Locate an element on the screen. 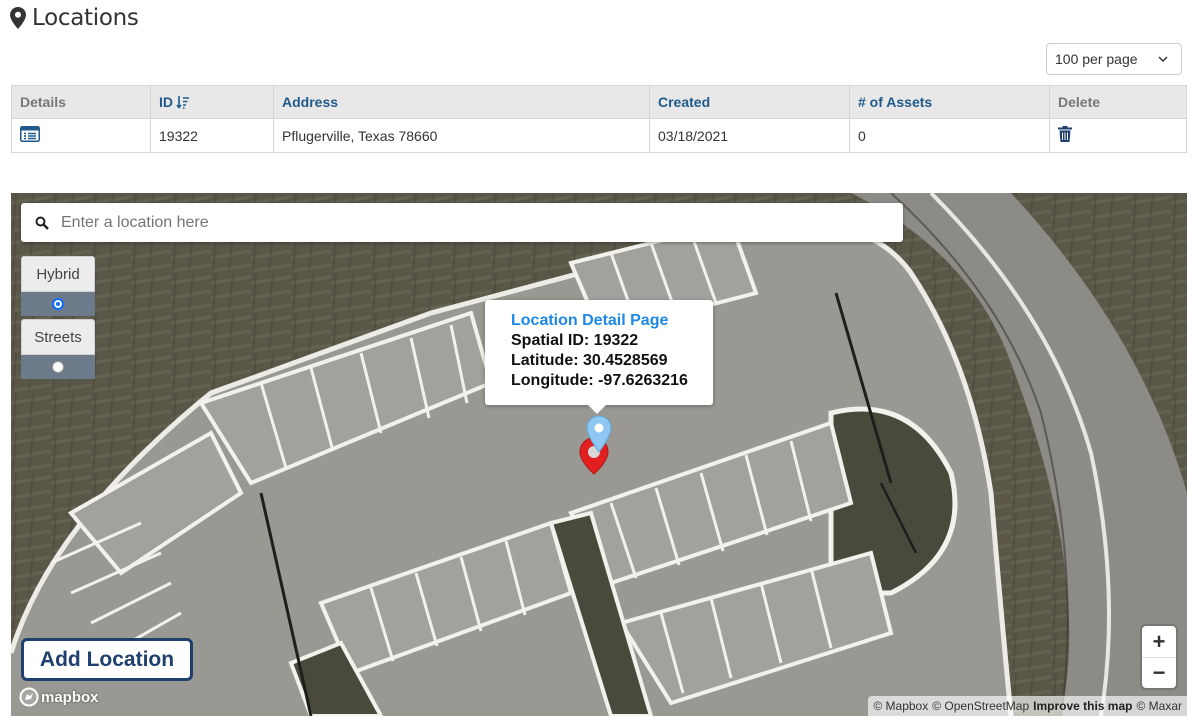 The height and width of the screenshot is (723, 1193). mapbox-logo-icon is located at coordinates (29, 697).